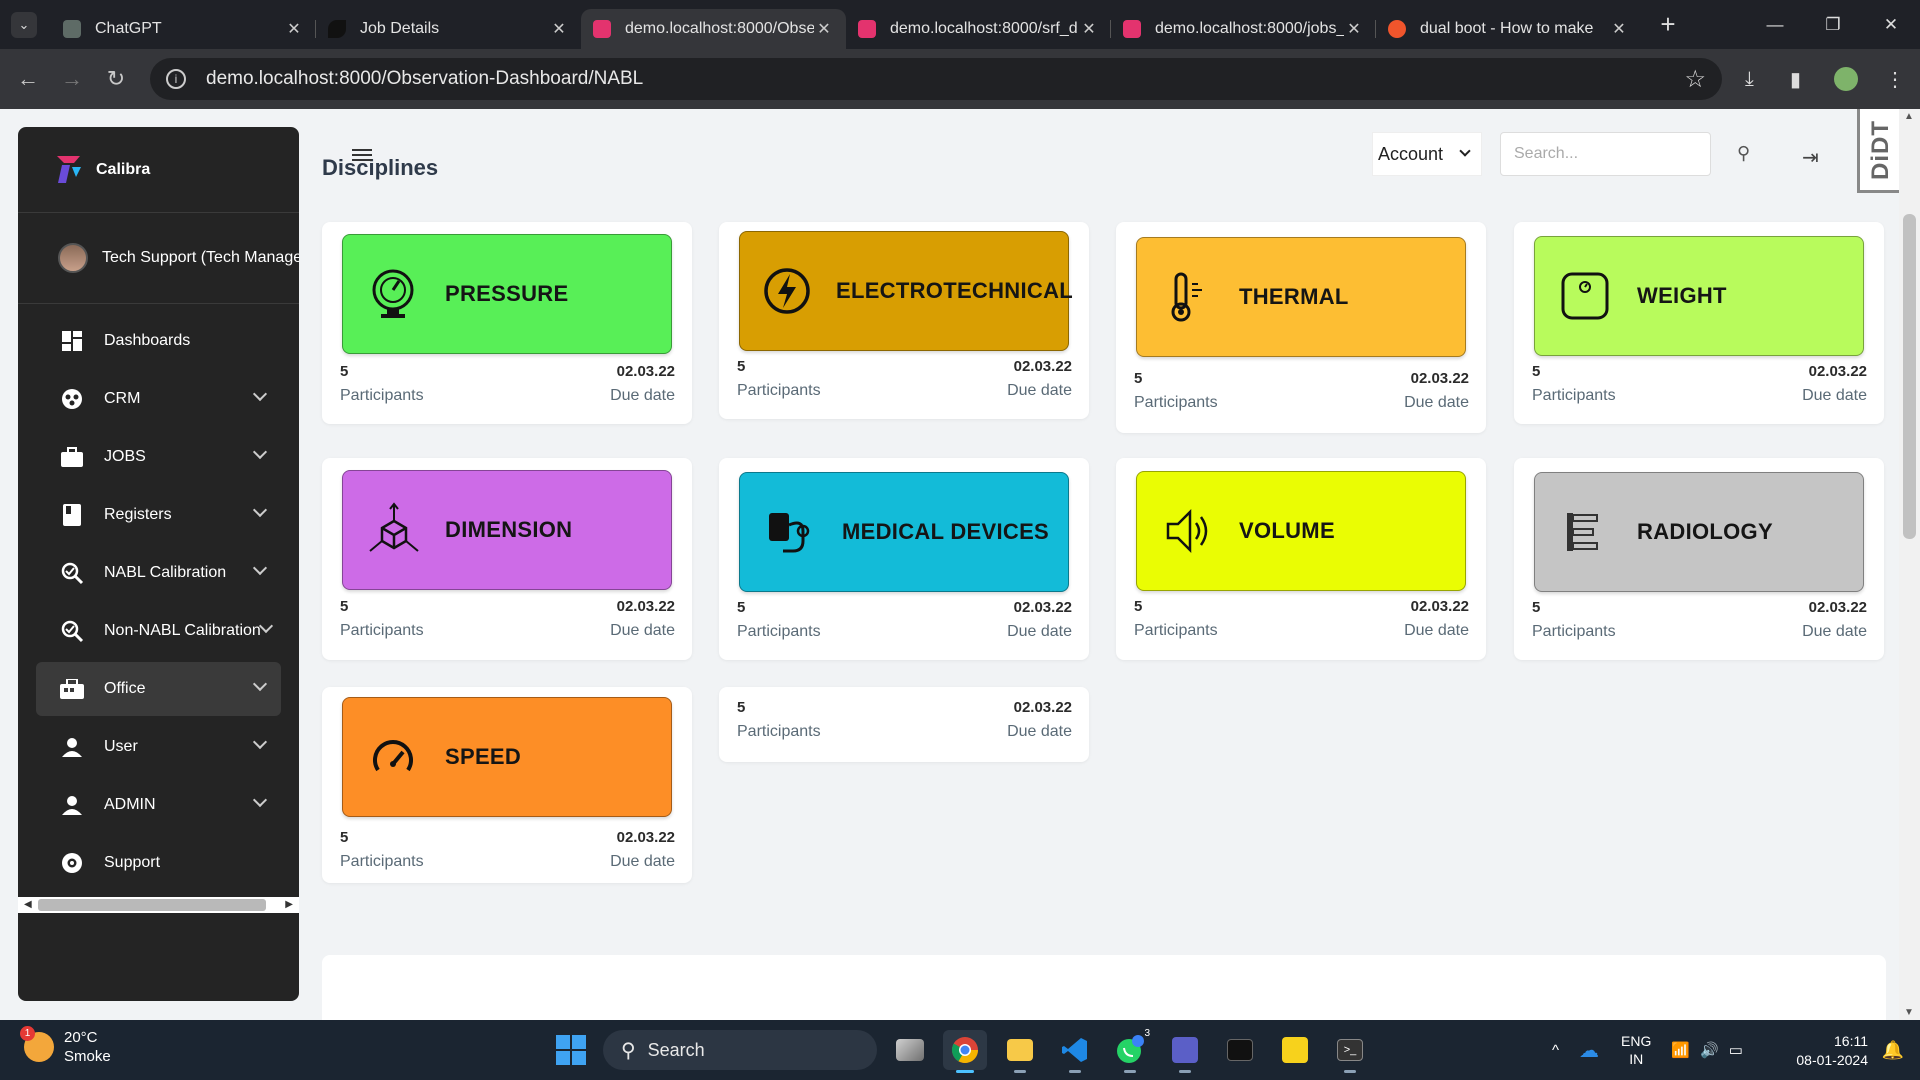  What do you see at coordinates (1589, 1050) in the screenshot?
I see `onedrive-icon: ☁` at bounding box center [1589, 1050].